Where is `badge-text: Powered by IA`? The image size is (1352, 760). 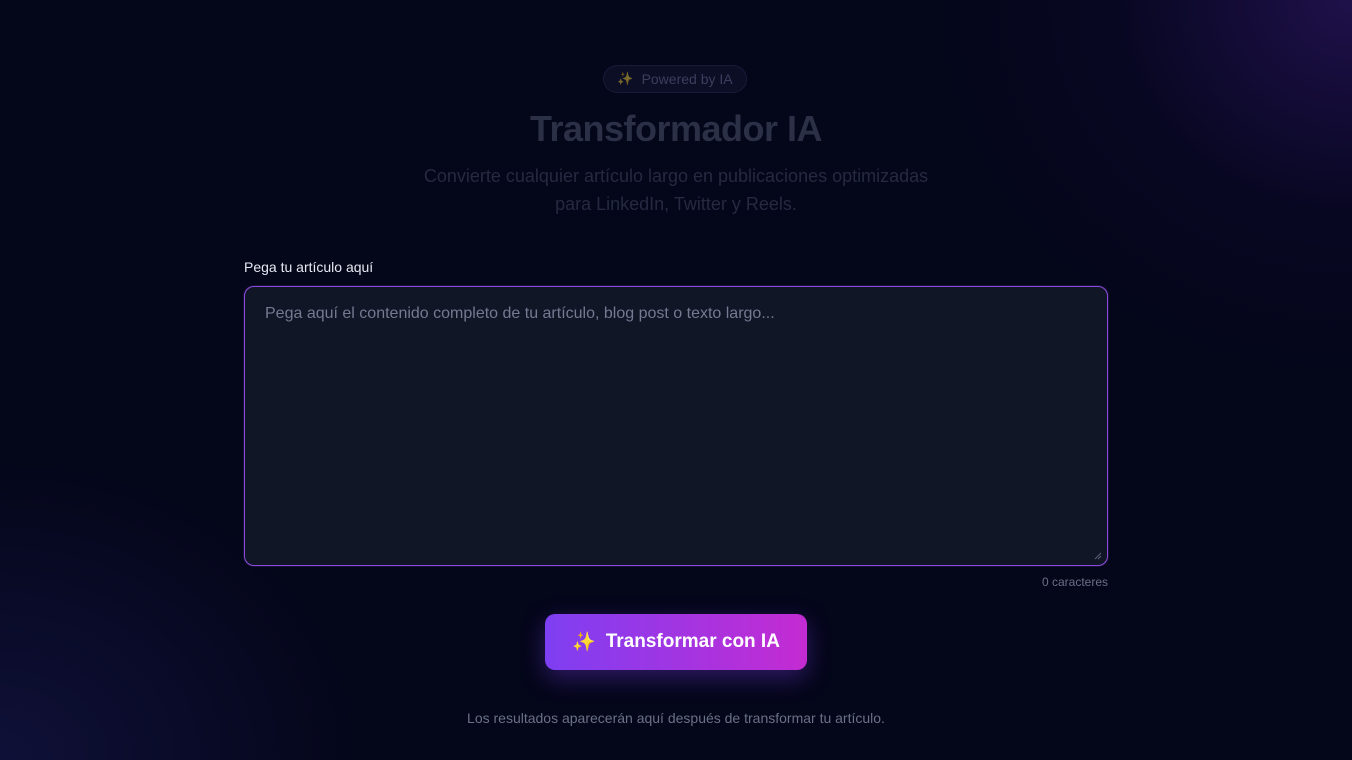
badge-text: Powered by IA is located at coordinates (687, 79).